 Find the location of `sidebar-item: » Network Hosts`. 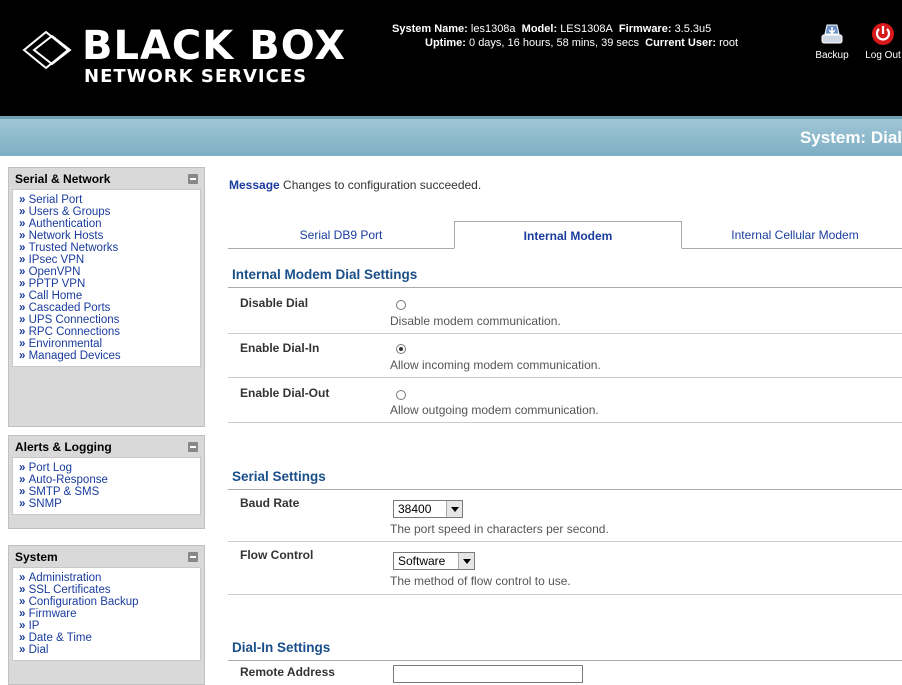

sidebar-item: » Network Hosts is located at coordinates (109, 236).